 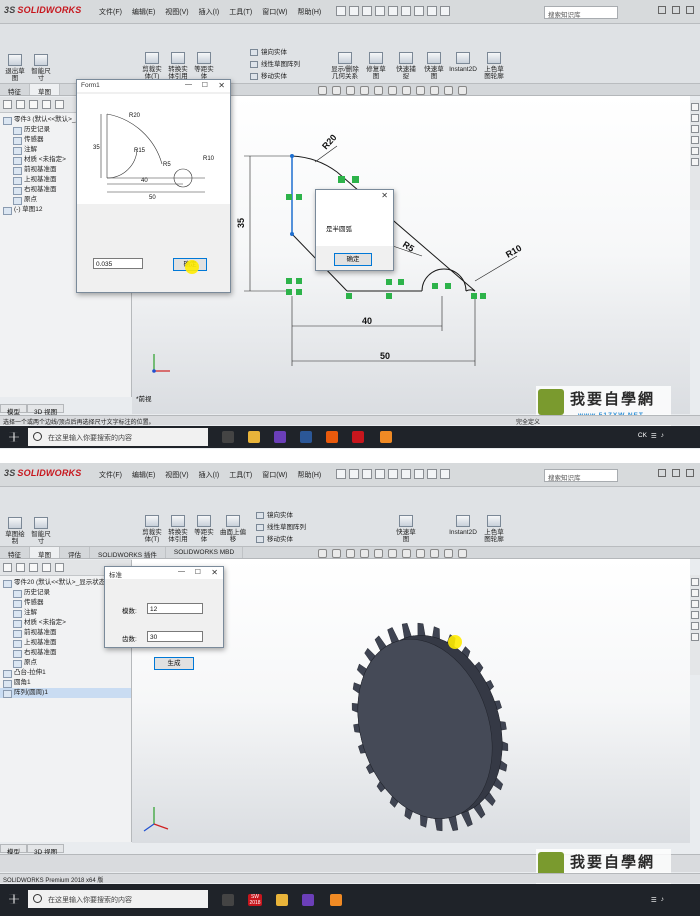 What do you see at coordinates (65, 683) in the screenshot?
I see `tree-item: 圆角1` at bounding box center [65, 683].